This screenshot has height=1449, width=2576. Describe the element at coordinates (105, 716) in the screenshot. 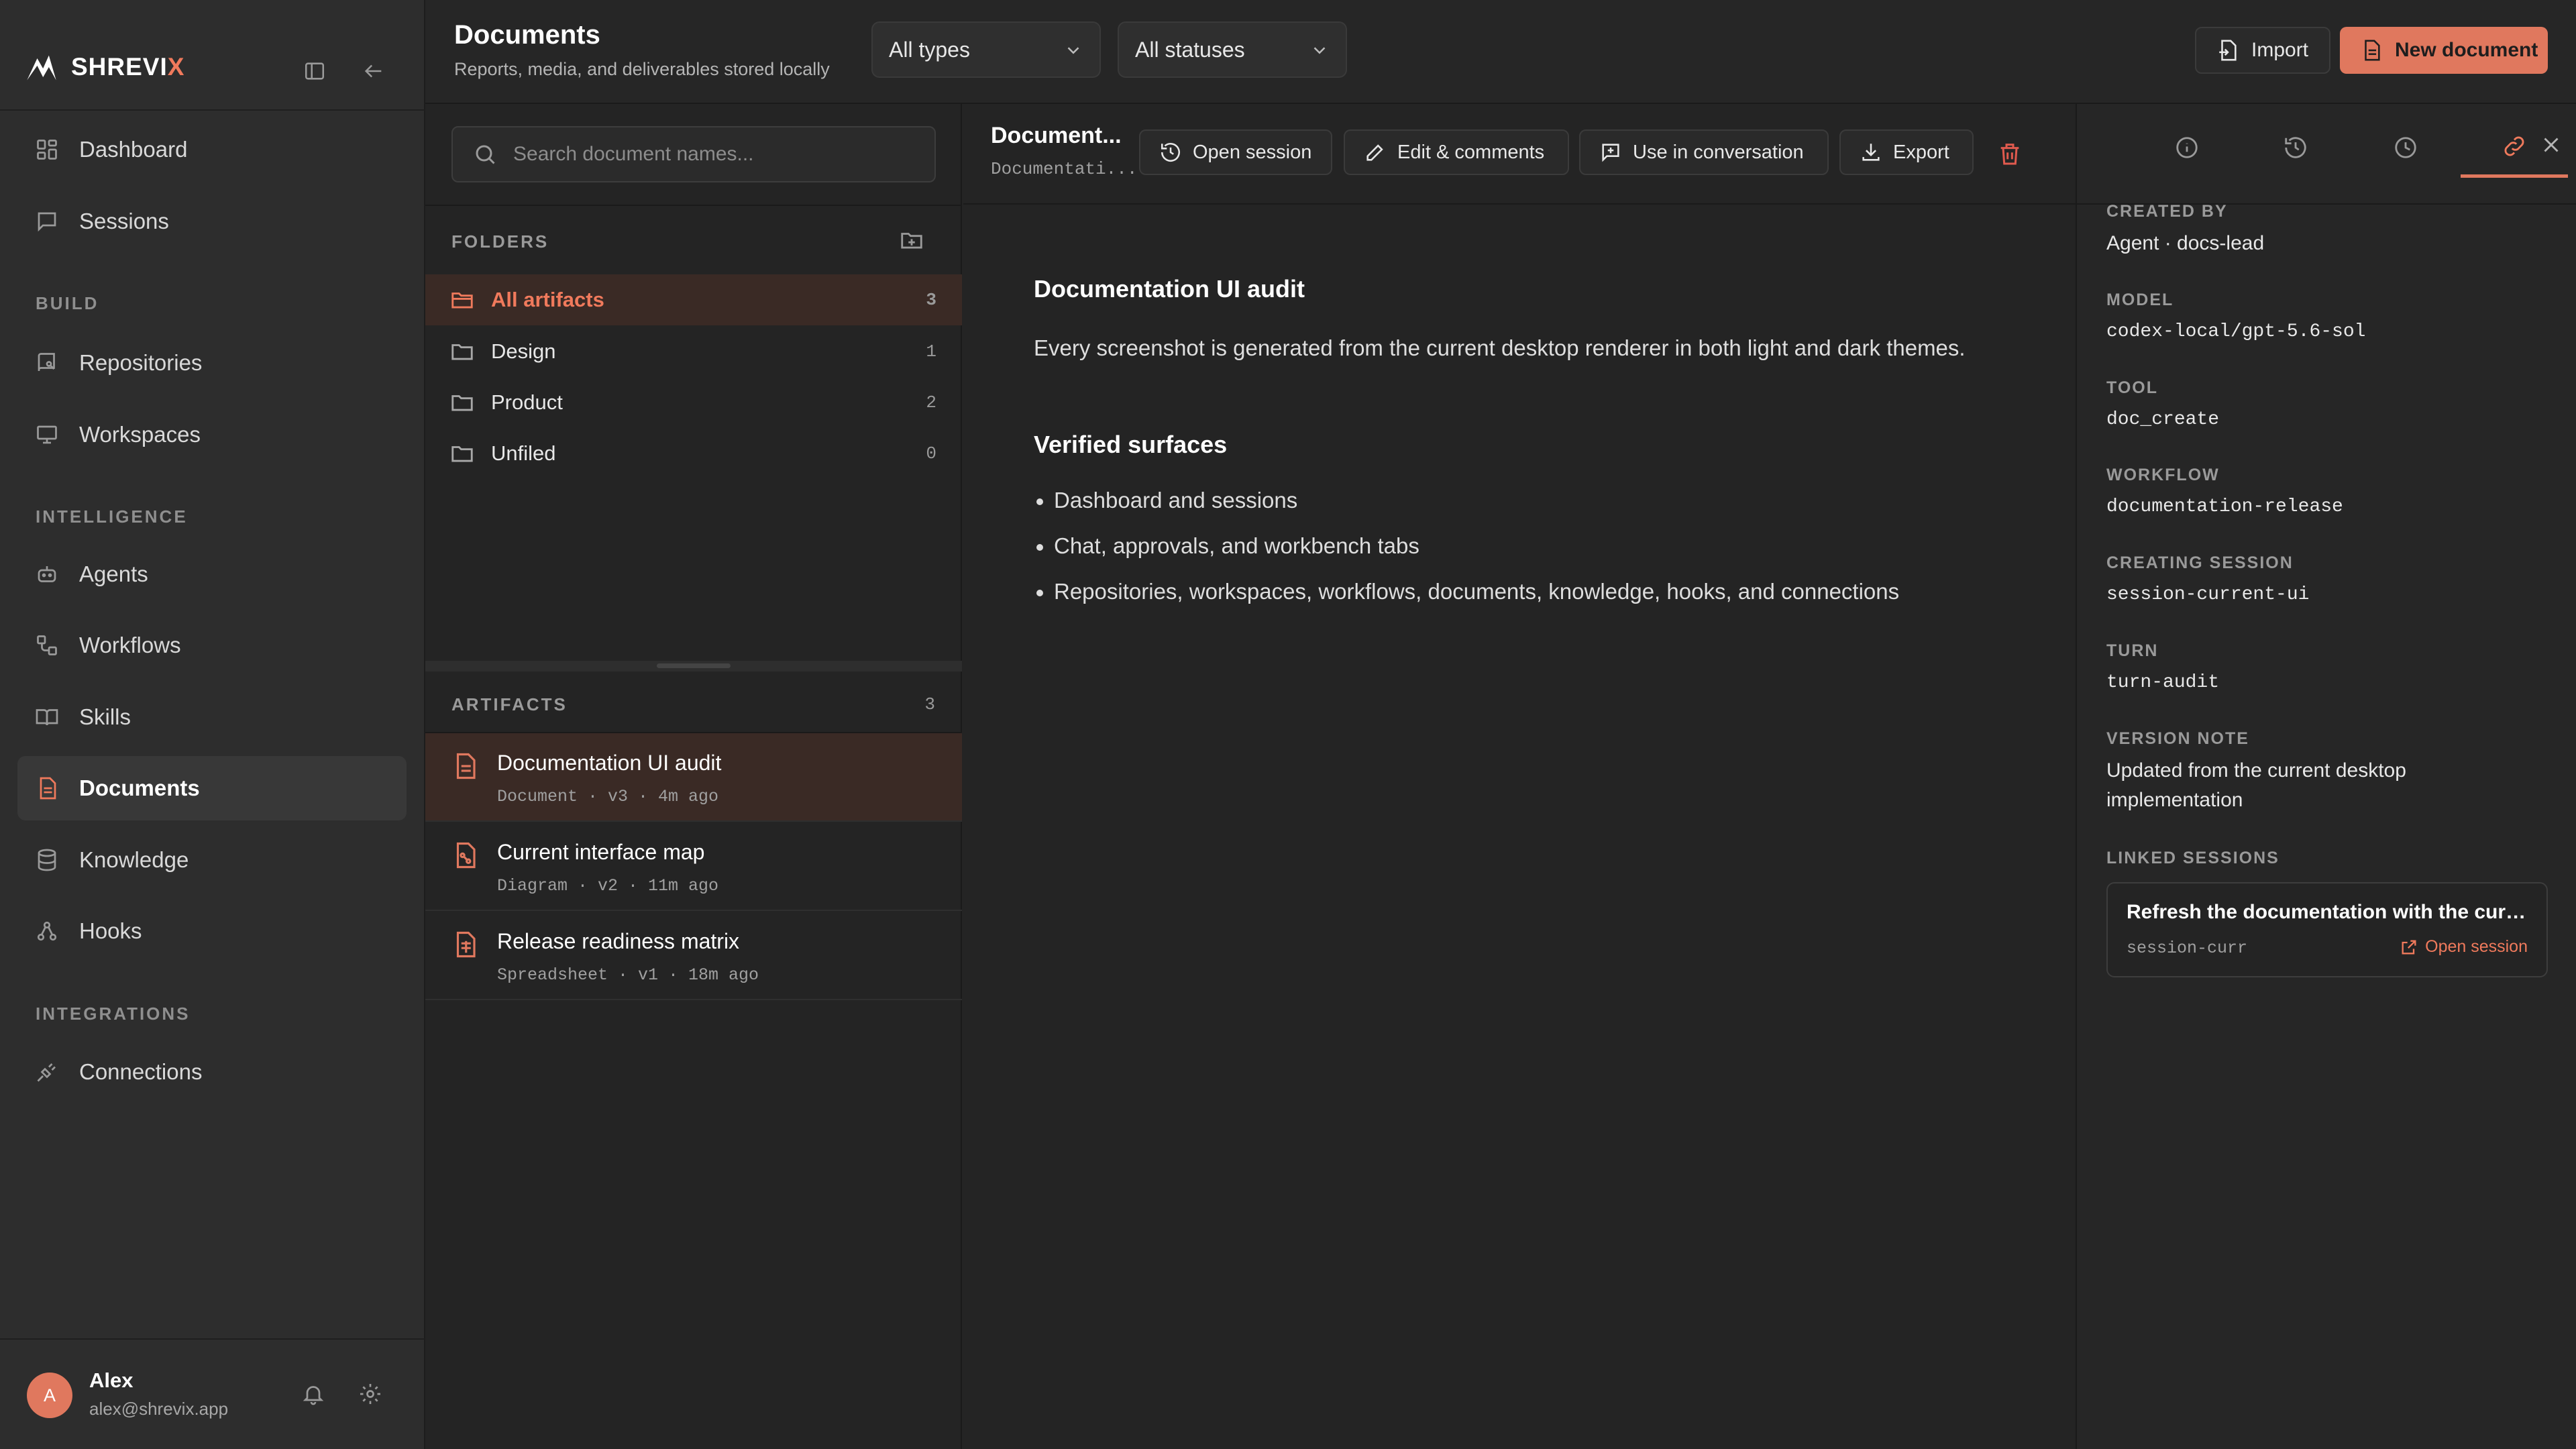

I see `nav-label: Skills` at that location.